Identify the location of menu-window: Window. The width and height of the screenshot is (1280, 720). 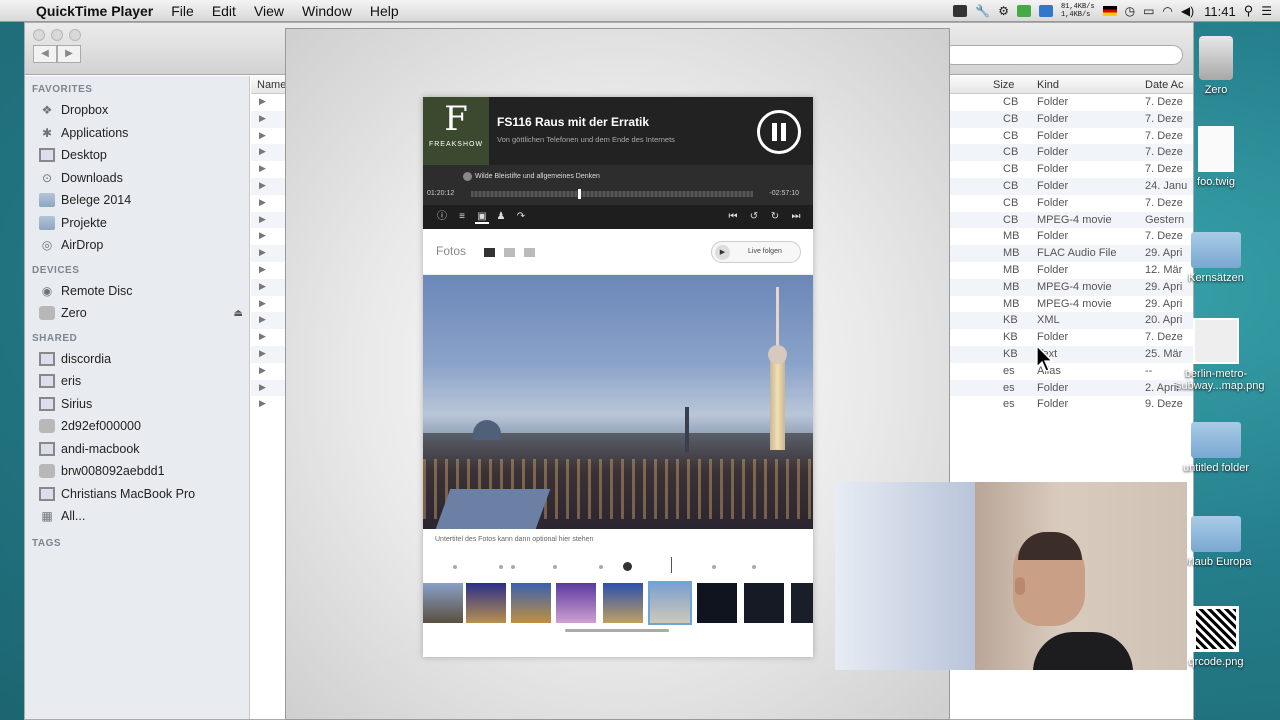
(327, 11).